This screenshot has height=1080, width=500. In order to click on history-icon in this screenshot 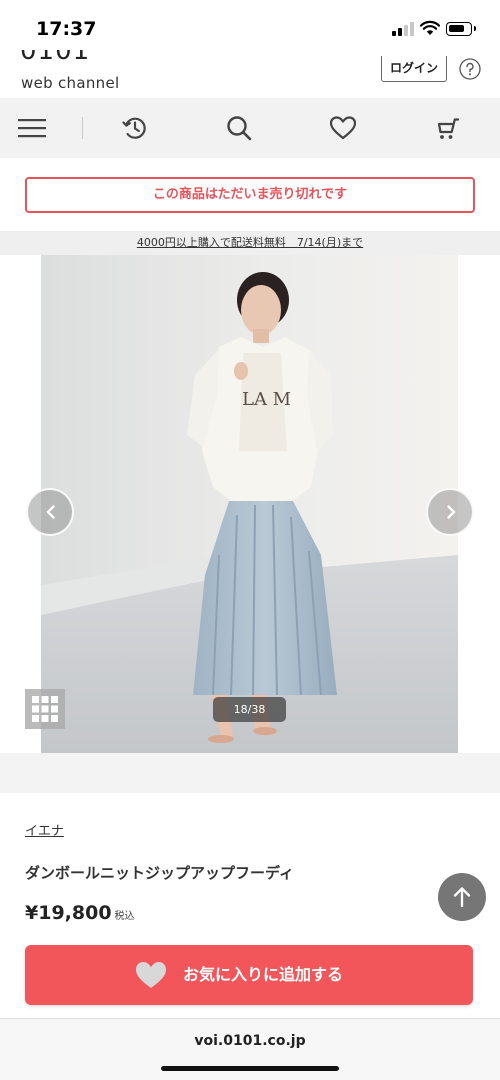, I will do `click(135, 128)`.